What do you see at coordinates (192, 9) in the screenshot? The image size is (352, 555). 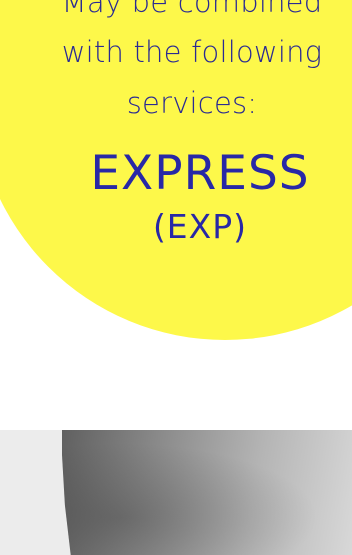 I see `intro-text-line-1: May be combined` at bounding box center [192, 9].